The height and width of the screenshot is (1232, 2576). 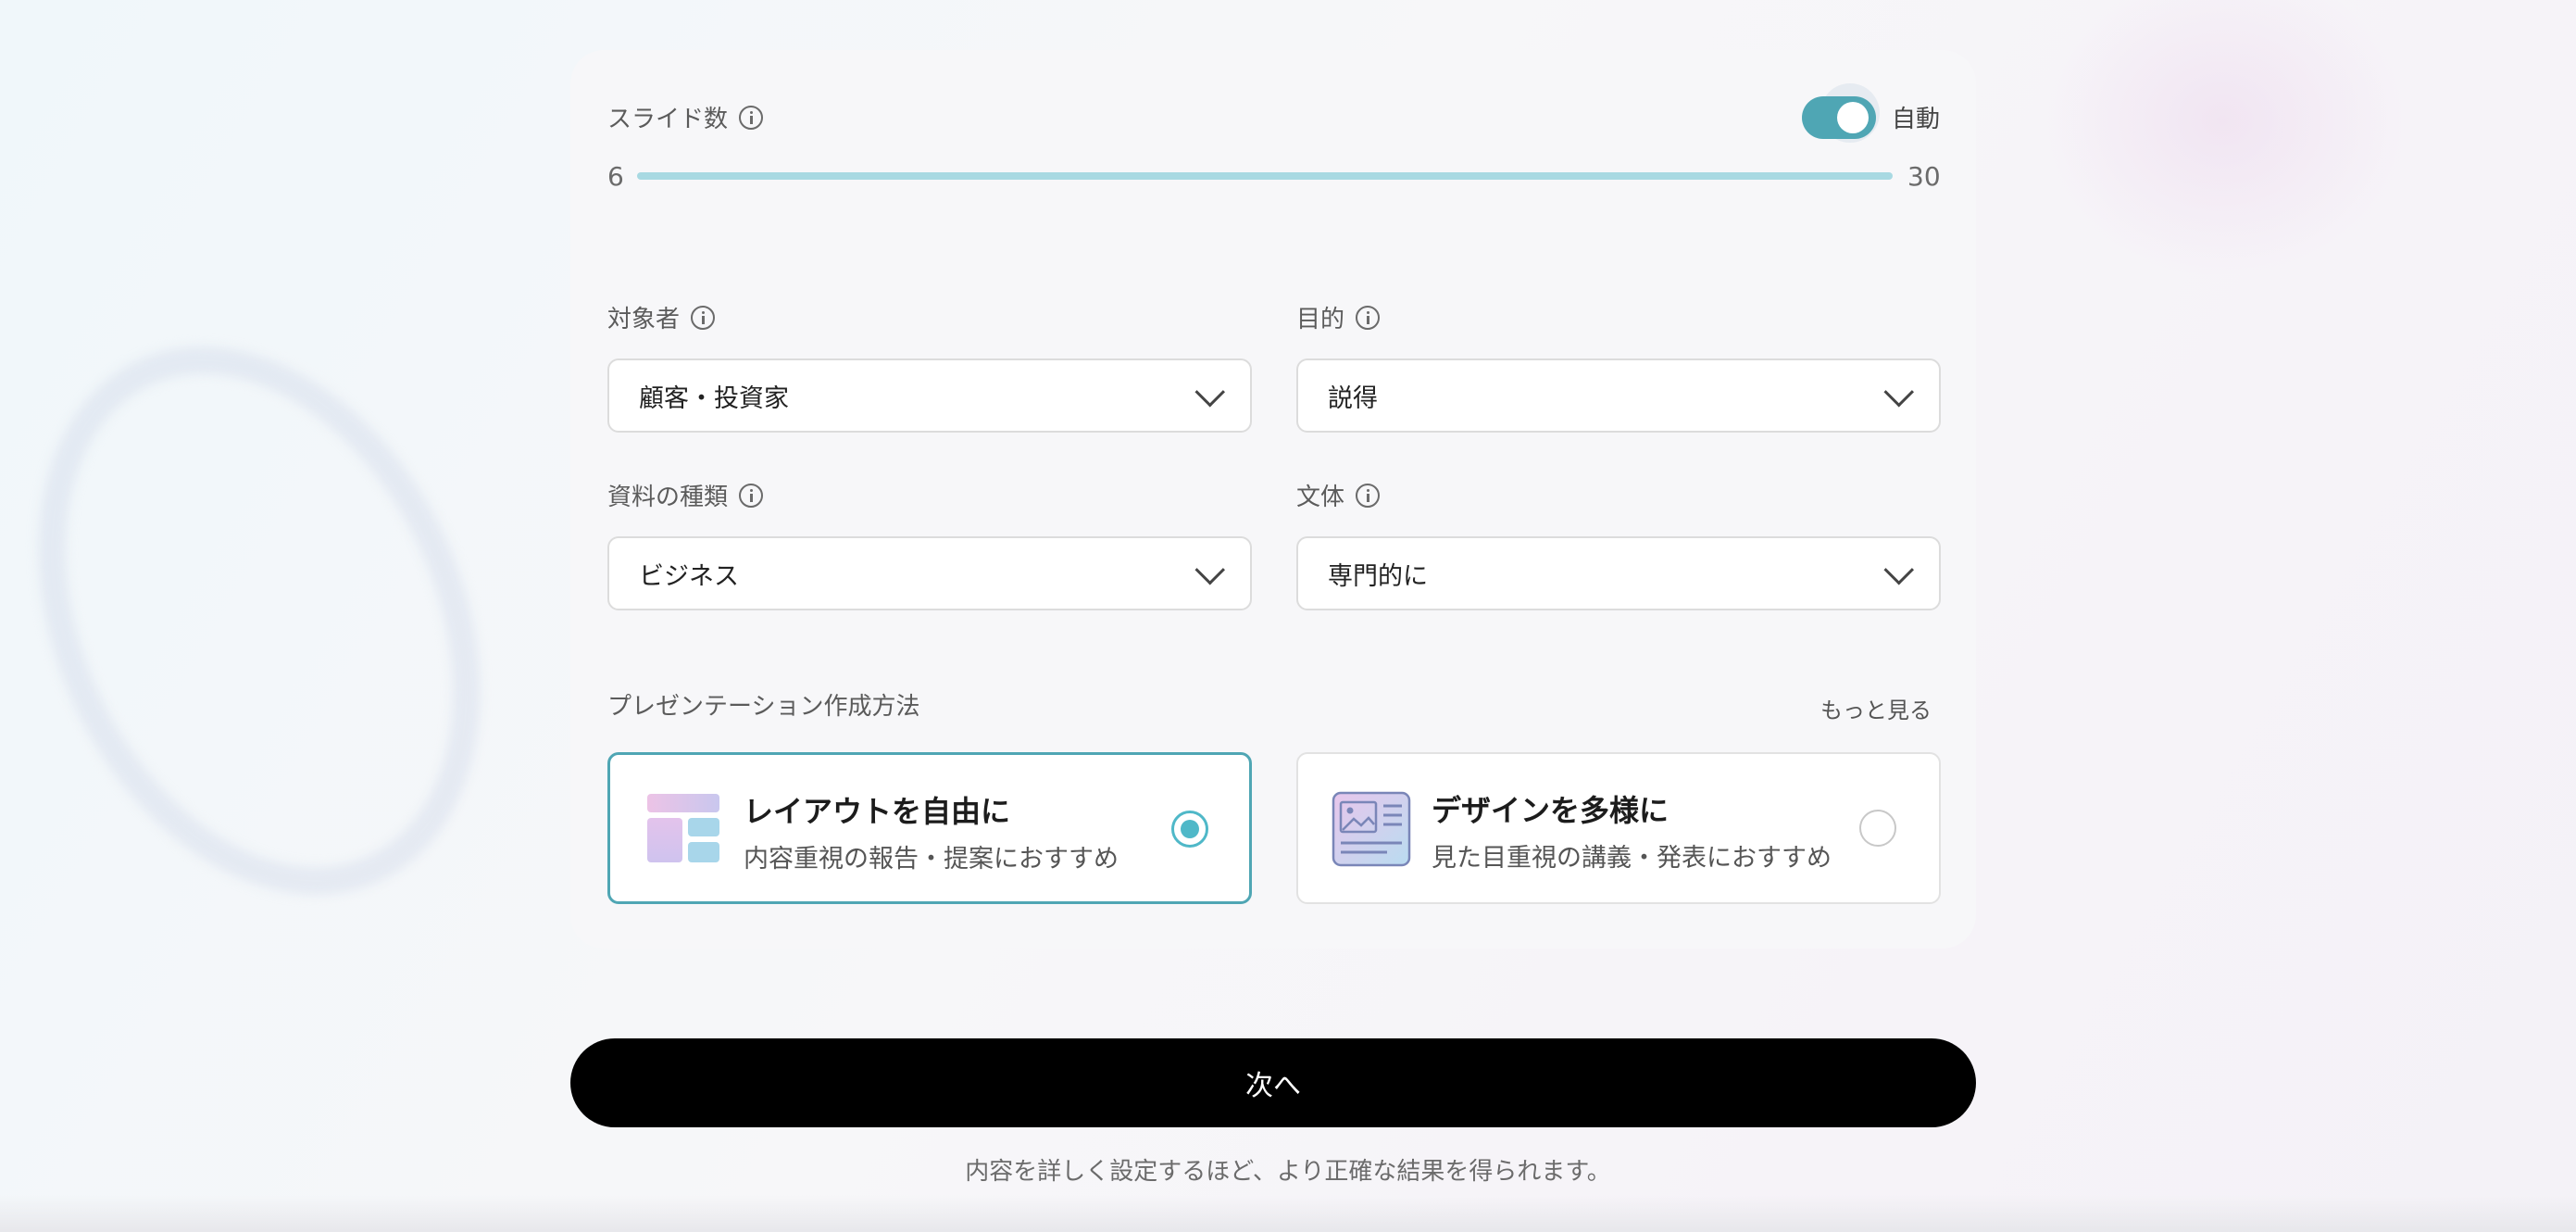 What do you see at coordinates (1550, 811) in the screenshot?
I see `option-title: デザインを多様に` at bounding box center [1550, 811].